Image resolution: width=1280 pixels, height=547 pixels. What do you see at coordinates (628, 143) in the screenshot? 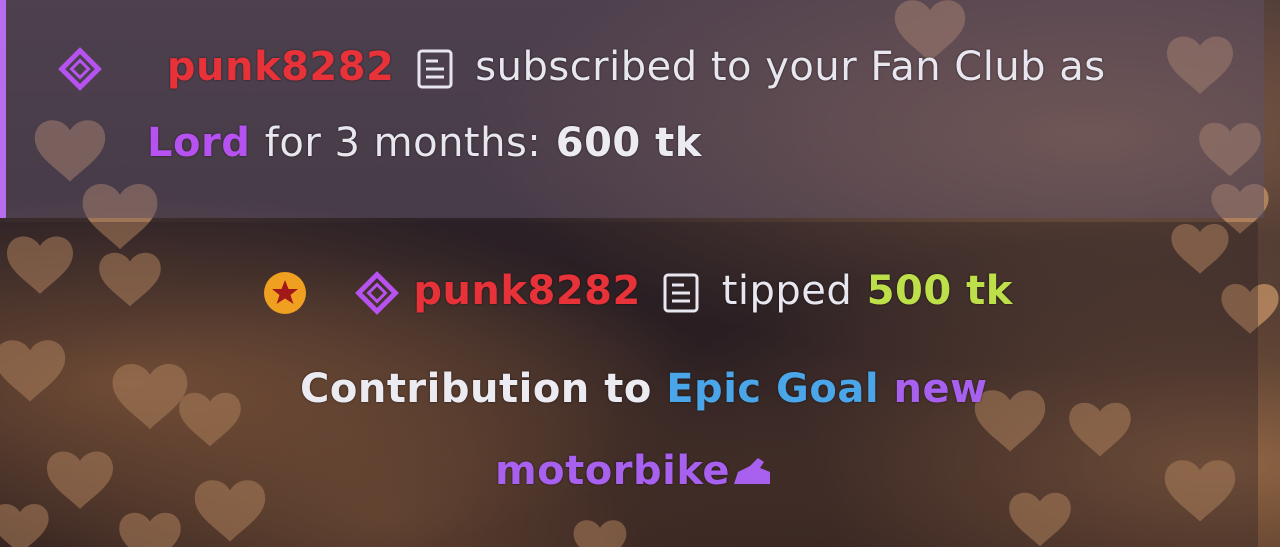
I see `subscription-amount: 600 tk` at bounding box center [628, 143].